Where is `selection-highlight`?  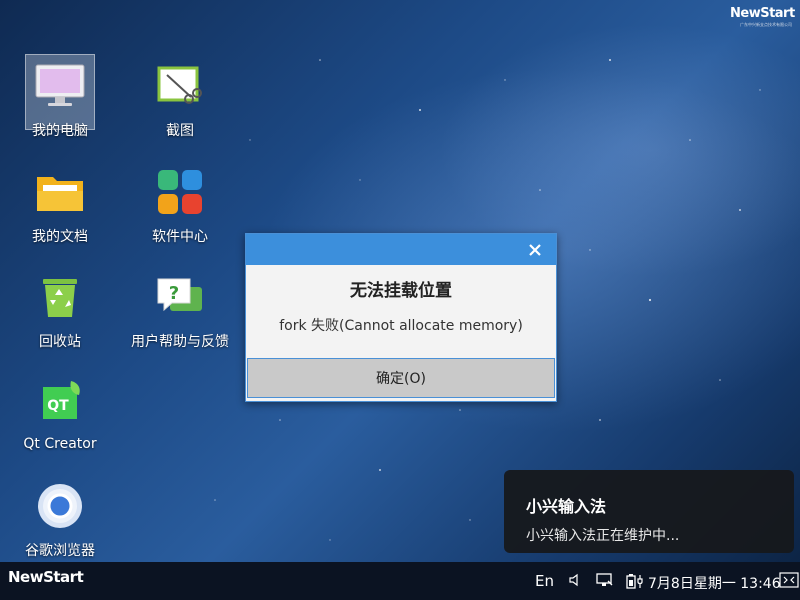
selection-highlight is located at coordinates (60, 92).